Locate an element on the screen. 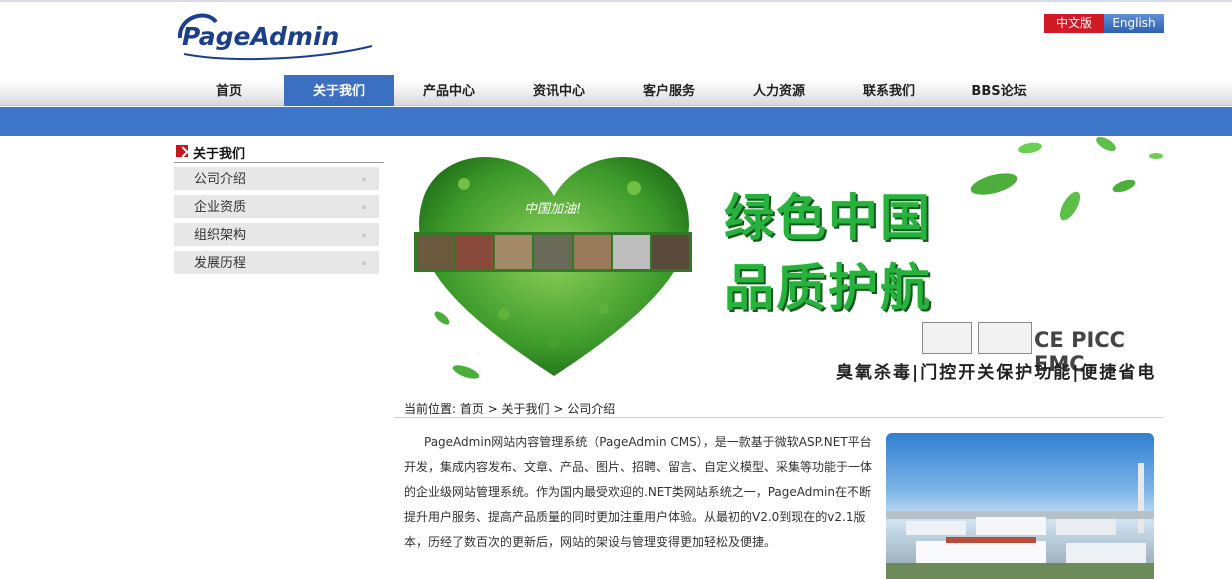 Image resolution: width=1232 pixels, height=579 pixels. sidebar-item-label: 组织架构 is located at coordinates (220, 235).